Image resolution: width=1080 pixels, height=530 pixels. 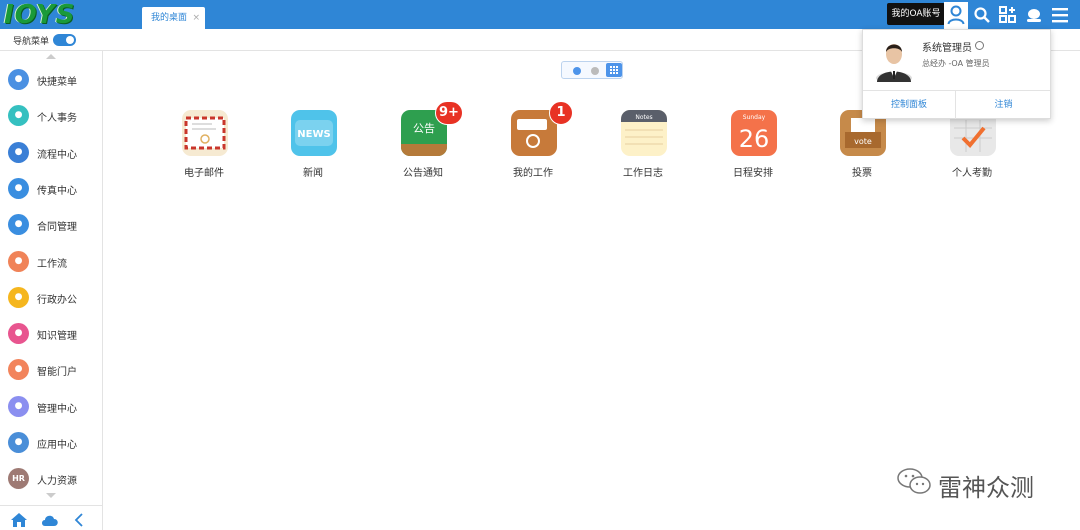 What do you see at coordinates (18, 225) in the screenshot?
I see `contract-icon: ●` at bounding box center [18, 225].